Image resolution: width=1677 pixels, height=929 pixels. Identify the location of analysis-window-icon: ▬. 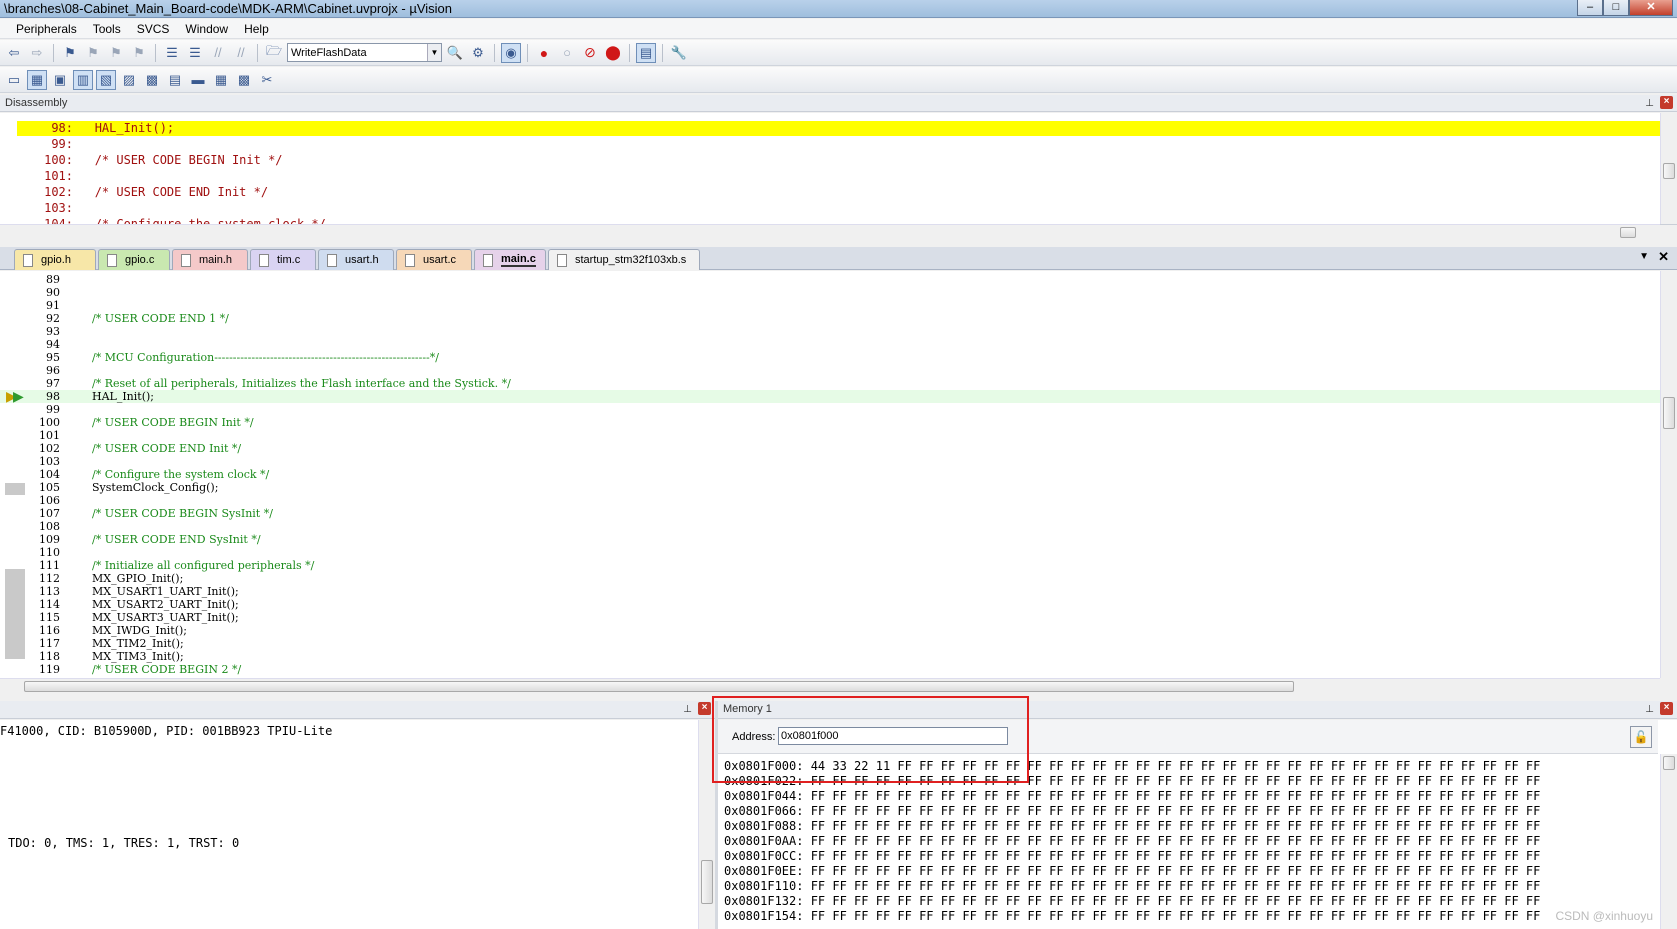
(198, 80).